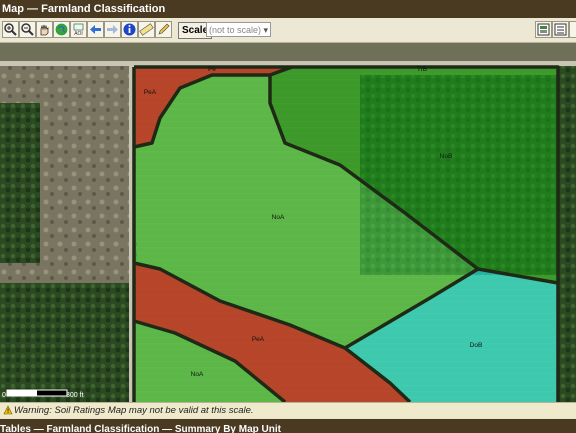  What do you see at coordinates (129, 29) in the screenshot?
I see `info-icon` at bounding box center [129, 29].